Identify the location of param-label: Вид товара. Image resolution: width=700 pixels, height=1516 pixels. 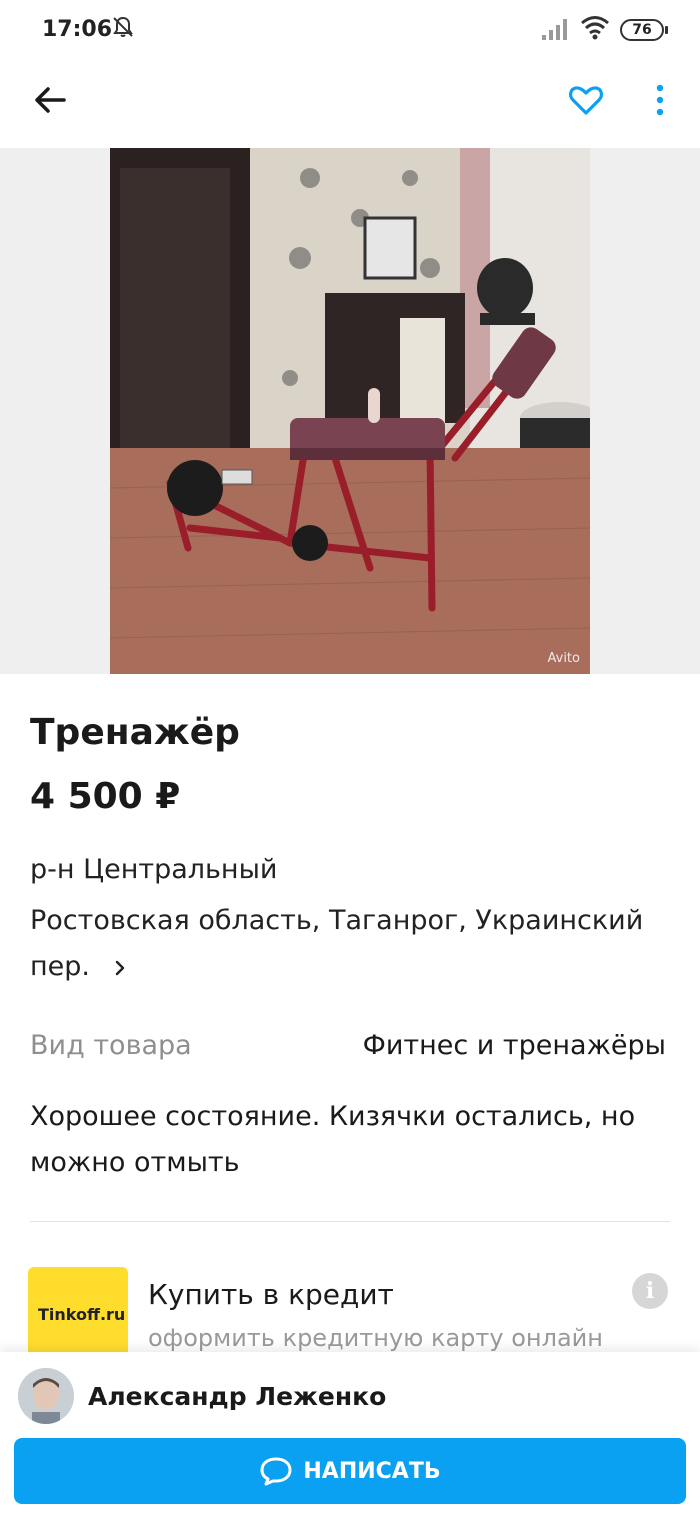
(111, 1045).